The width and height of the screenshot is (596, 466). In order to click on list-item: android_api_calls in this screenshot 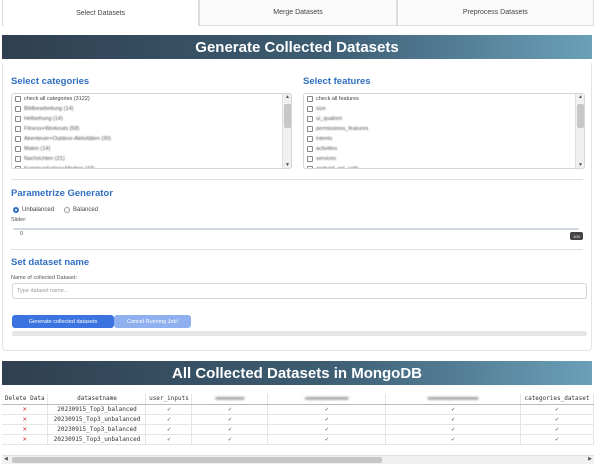, I will do `click(444, 166)`.